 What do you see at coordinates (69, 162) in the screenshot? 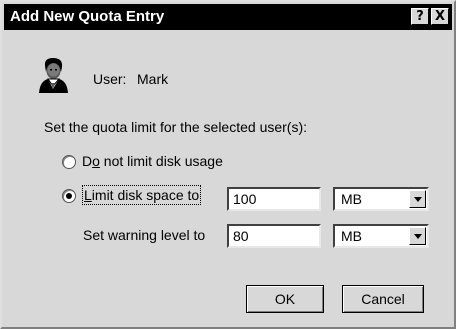
I see `no-limit-radio` at bounding box center [69, 162].